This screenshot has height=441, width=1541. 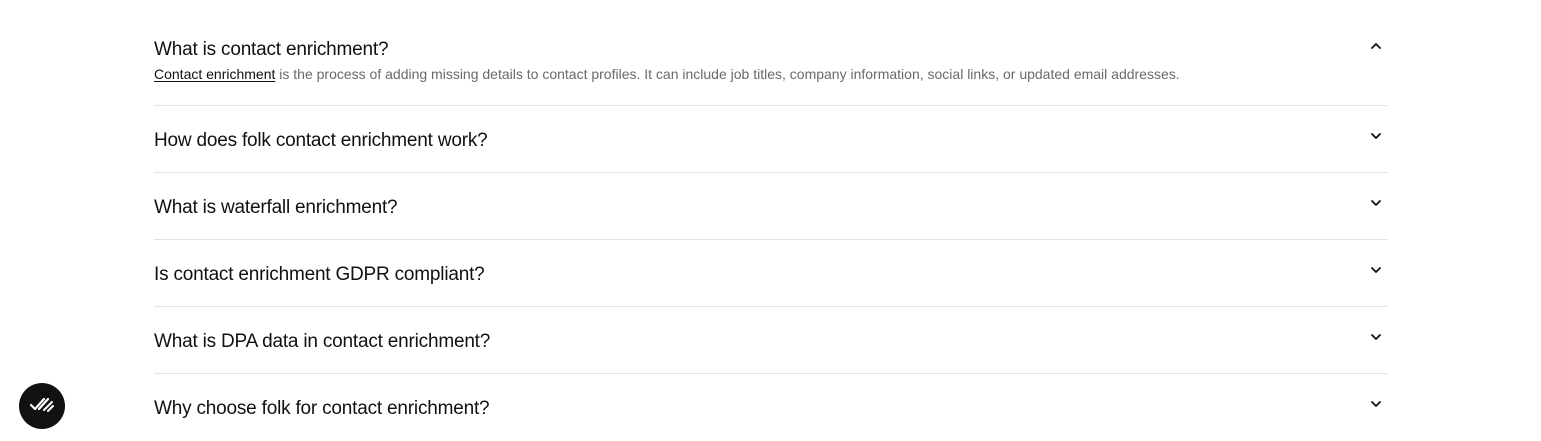 I want to click on faq-question-toggle: What is DPA data in contact enrichment?, so click(x=771, y=340).